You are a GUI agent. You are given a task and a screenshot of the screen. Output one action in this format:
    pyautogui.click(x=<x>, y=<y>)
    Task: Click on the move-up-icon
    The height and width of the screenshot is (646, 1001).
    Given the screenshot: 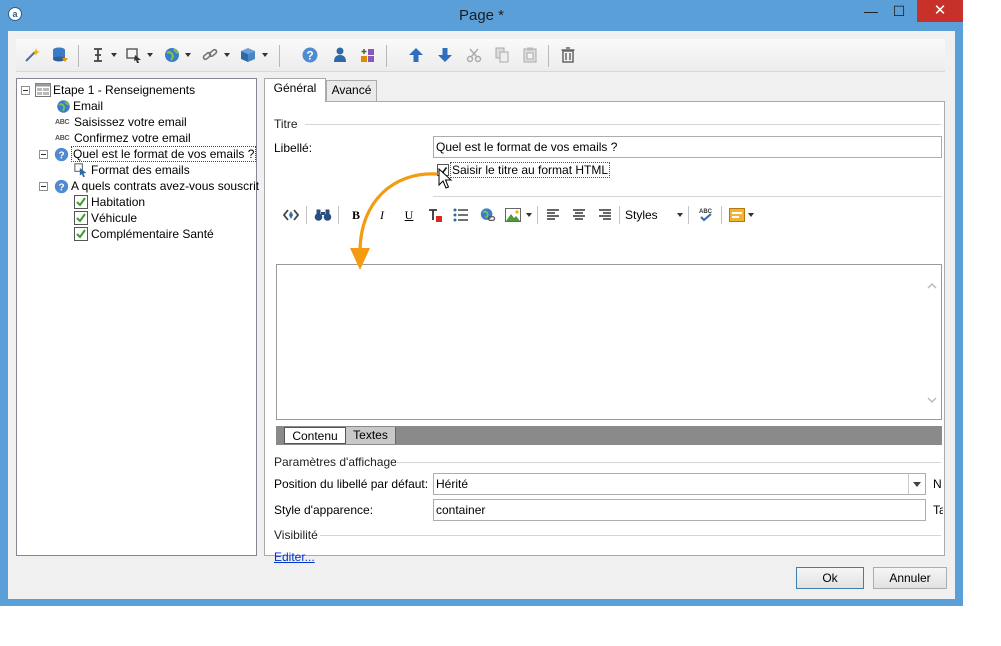 What is the action you would take?
    pyautogui.click(x=416, y=55)
    